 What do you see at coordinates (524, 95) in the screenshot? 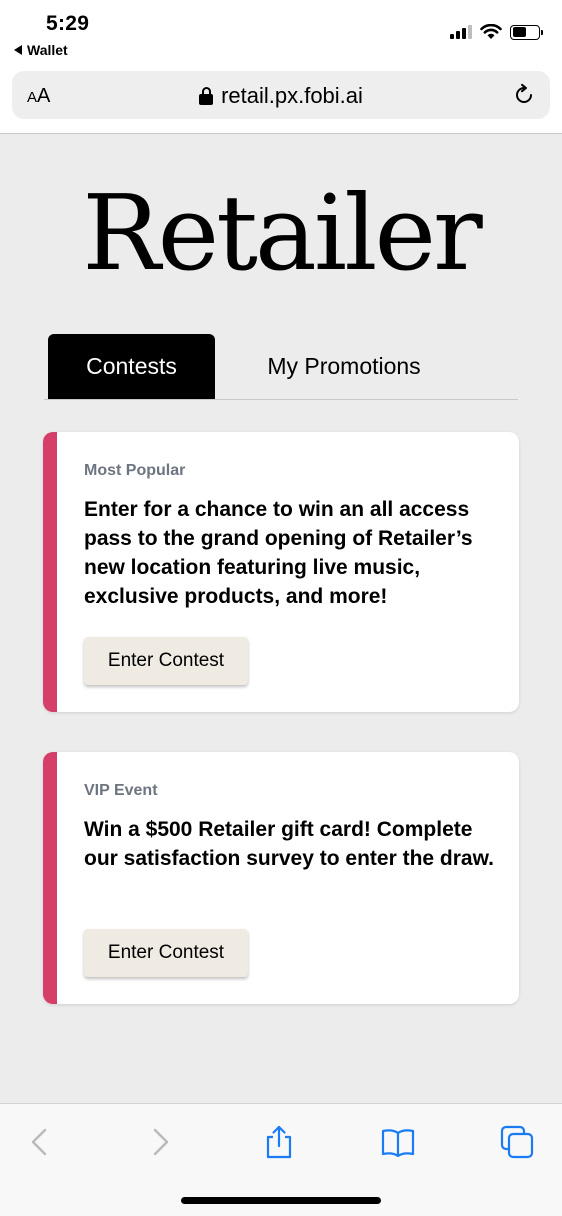
I see `reload-icon` at bounding box center [524, 95].